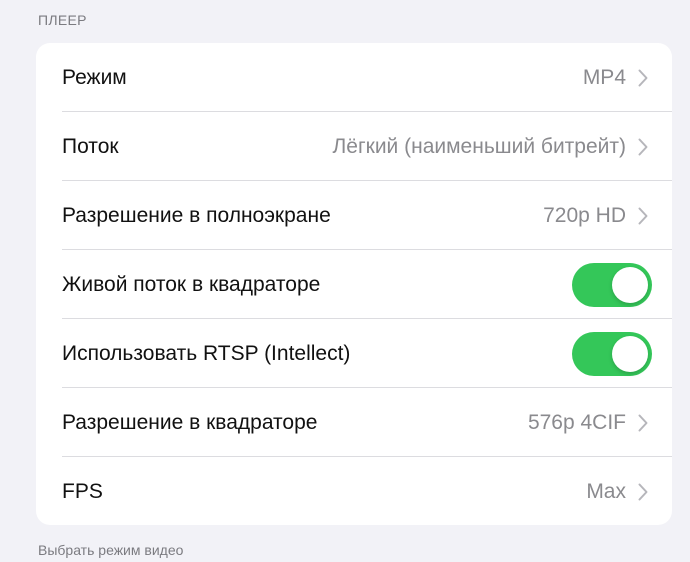 This screenshot has height=562, width=690. What do you see at coordinates (604, 77) in the screenshot?
I see `settings-row-value: MP4` at bounding box center [604, 77].